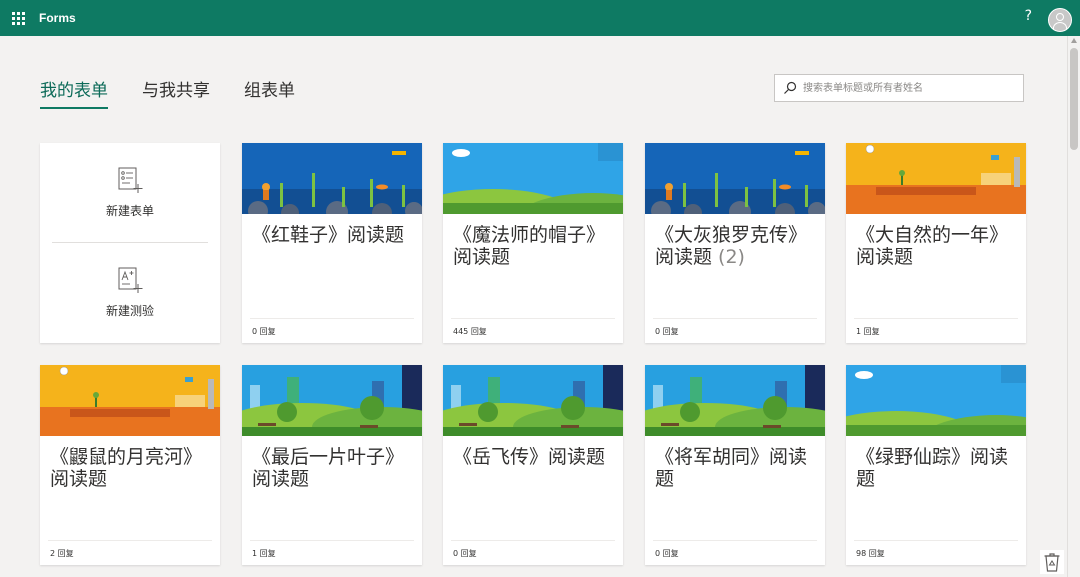 This screenshot has width=1080, height=577. Describe the element at coordinates (470, 331) in the screenshot. I see `response-count: 445 回复` at that location.